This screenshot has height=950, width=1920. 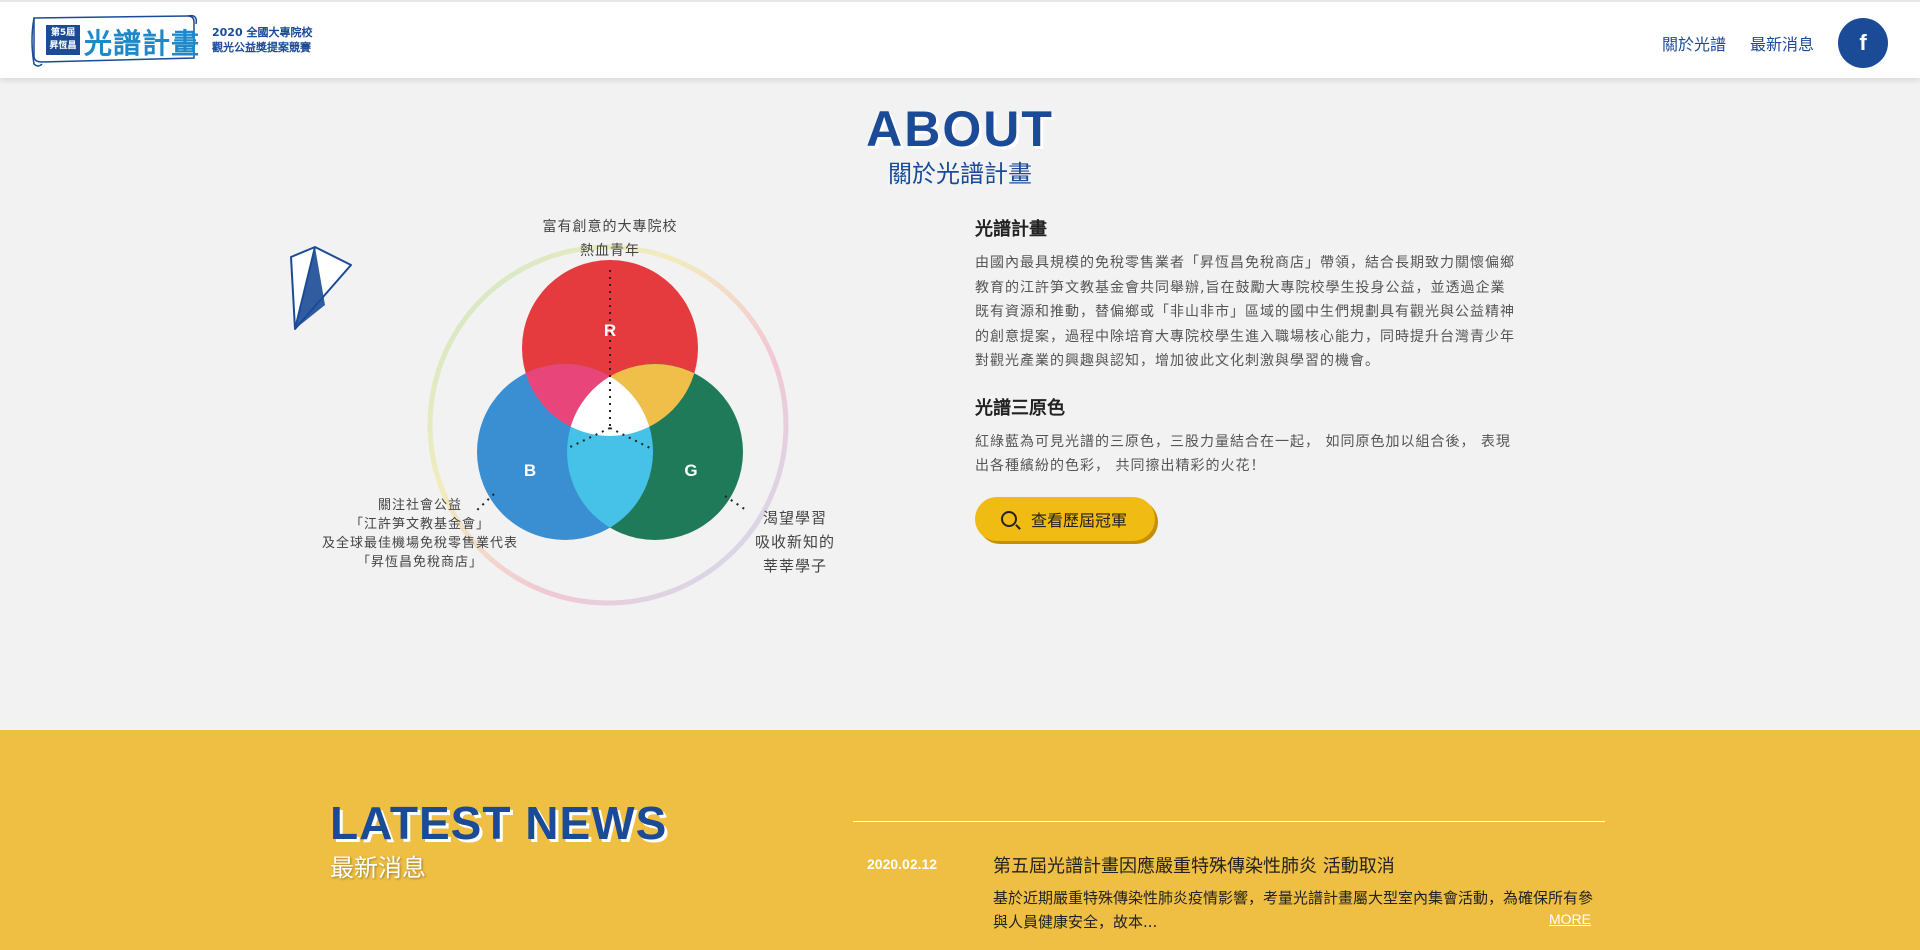 What do you see at coordinates (142, 43) in the screenshot?
I see `logo-name: 光譜計畫` at bounding box center [142, 43].